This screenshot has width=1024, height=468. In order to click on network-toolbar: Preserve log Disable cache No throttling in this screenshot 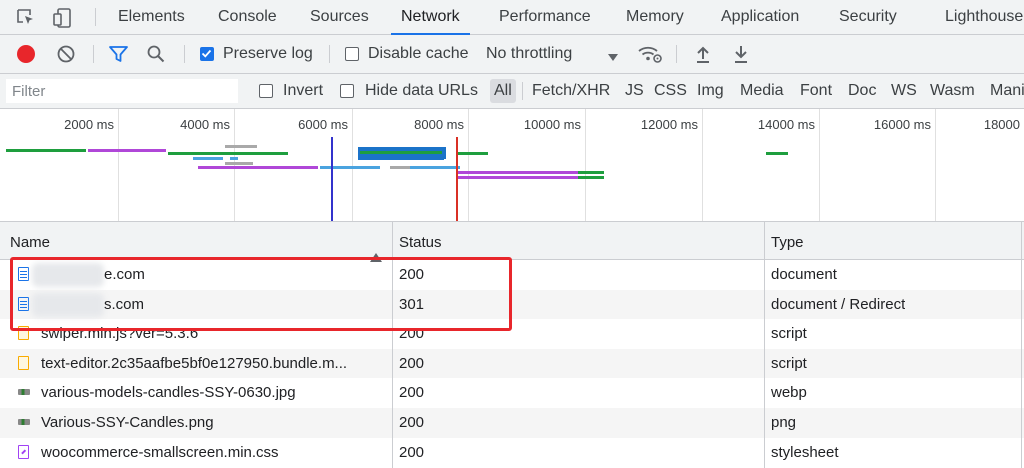, I will do `click(512, 54)`.